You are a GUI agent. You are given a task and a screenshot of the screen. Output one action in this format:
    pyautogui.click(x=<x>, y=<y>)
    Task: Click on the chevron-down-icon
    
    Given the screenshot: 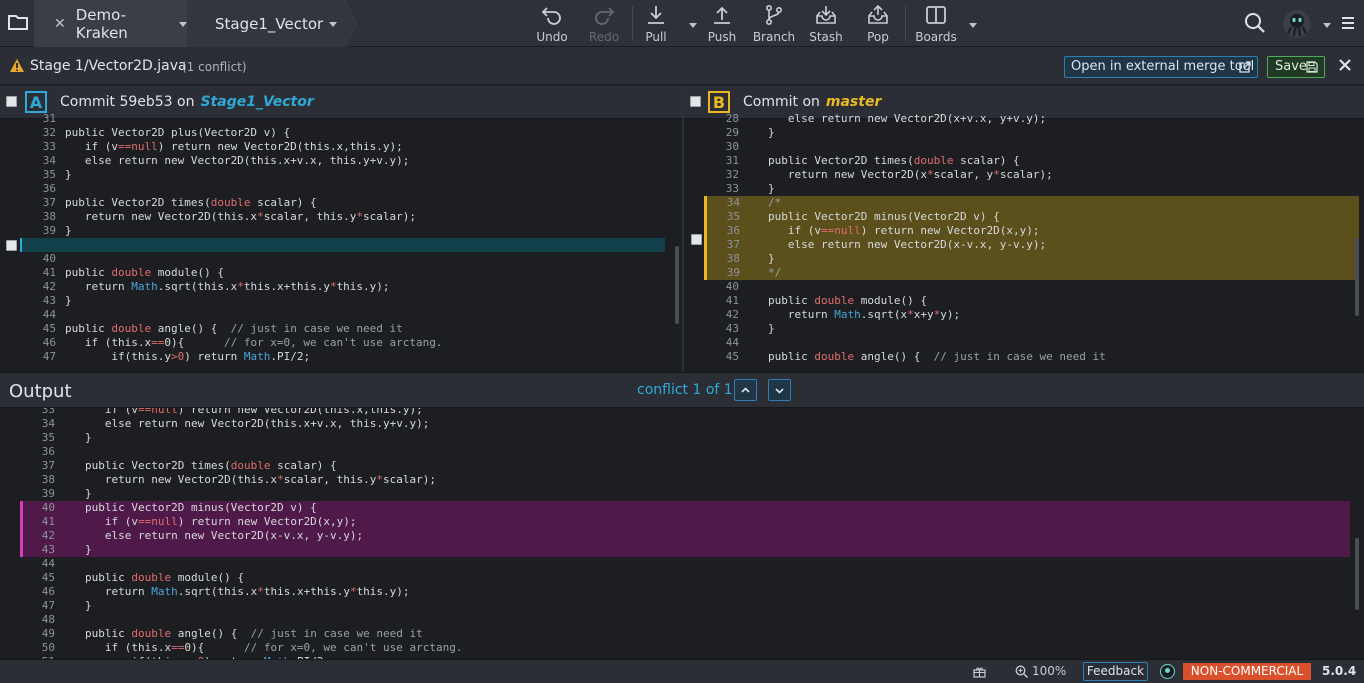 What is the action you would take?
    pyautogui.click(x=183, y=24)
    